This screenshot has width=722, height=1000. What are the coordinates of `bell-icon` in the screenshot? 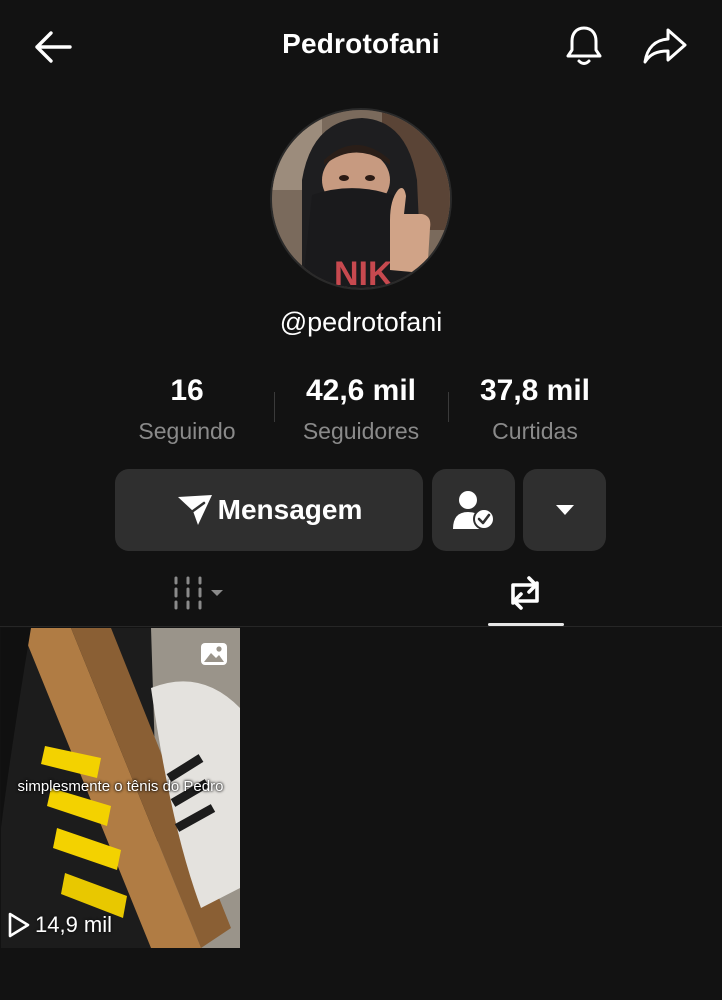 It's located at (584, 45).